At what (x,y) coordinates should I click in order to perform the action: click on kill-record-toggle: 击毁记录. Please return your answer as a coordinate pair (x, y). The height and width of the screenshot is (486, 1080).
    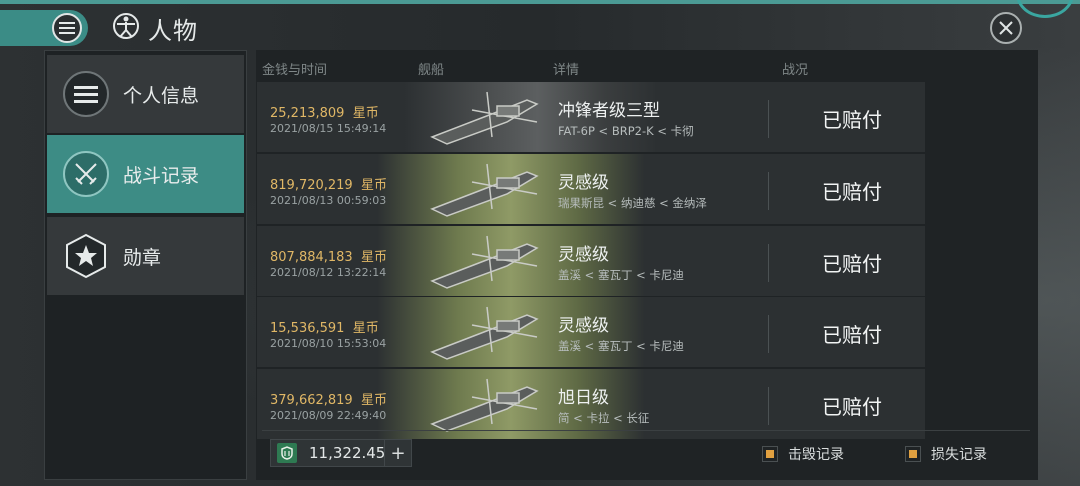
    Looking at the image, I should click on (803, 454).